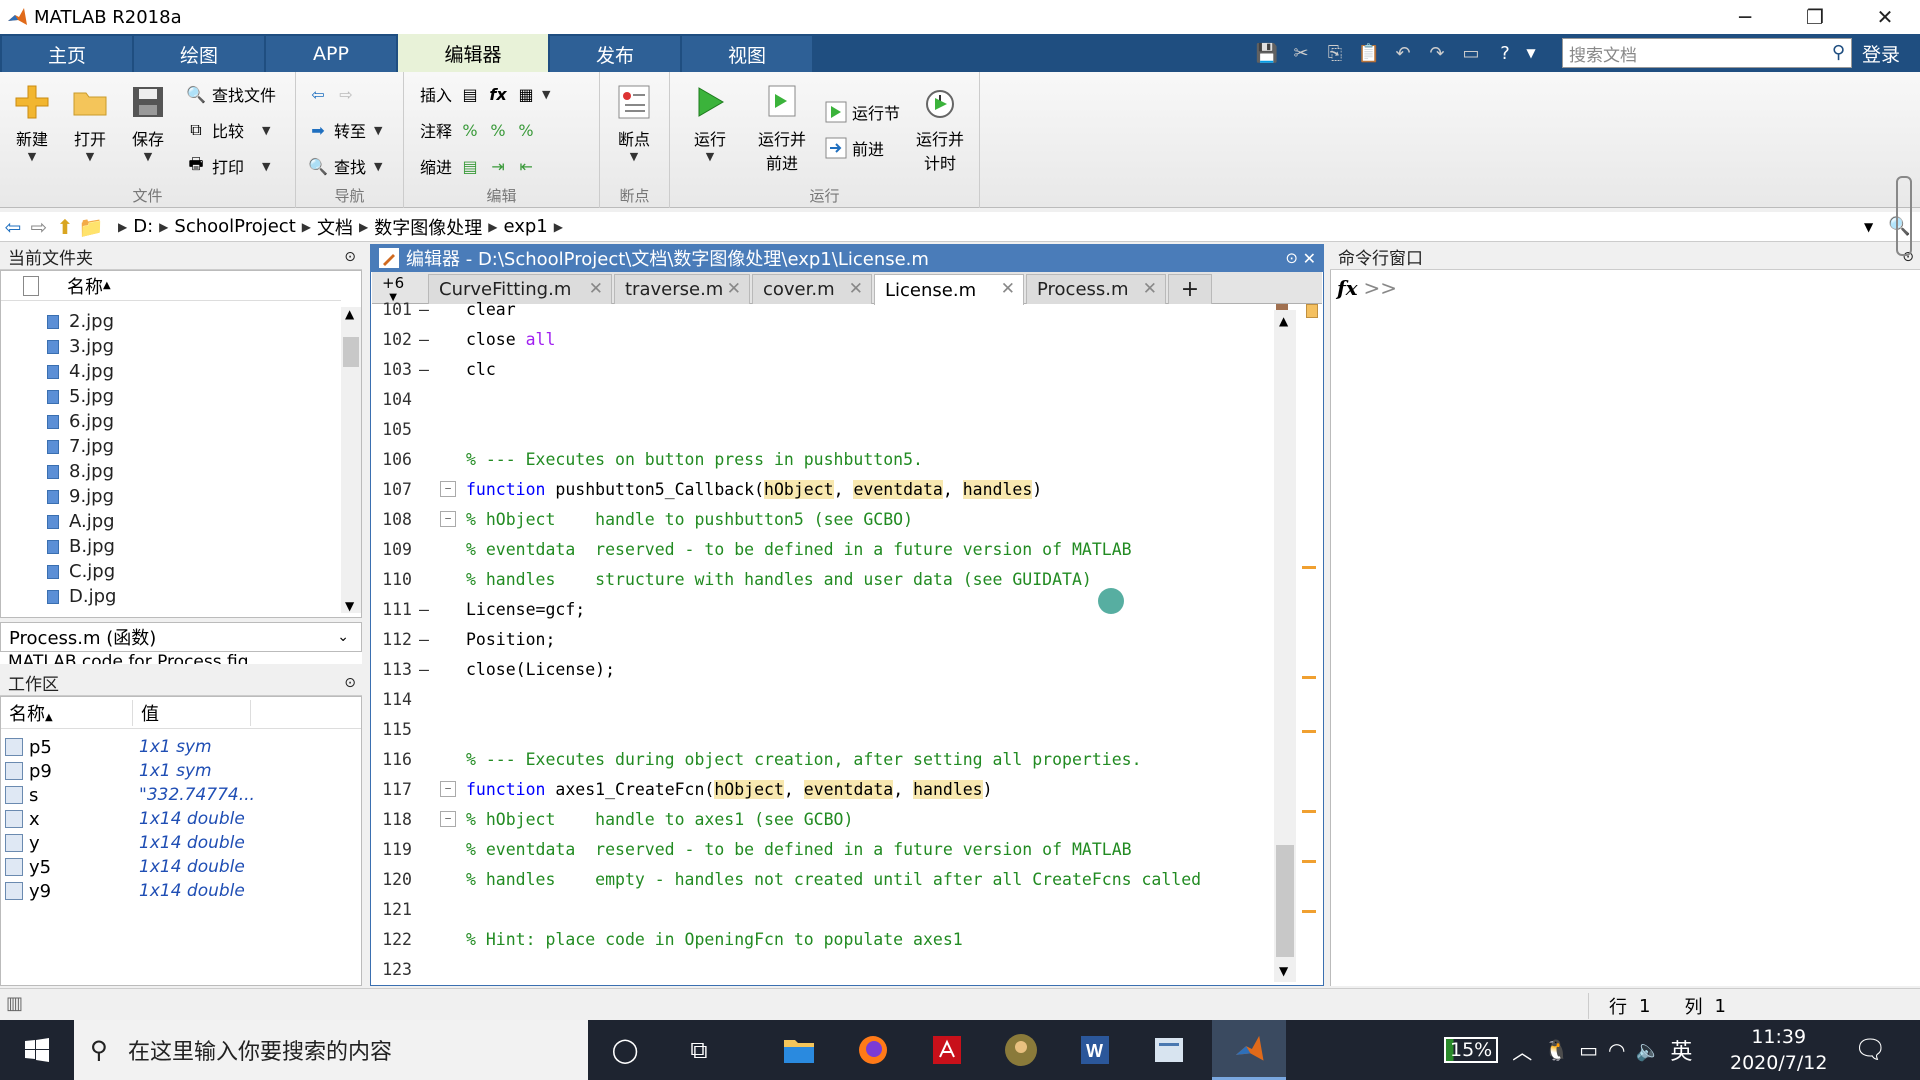 This screenshot has height=1080, width=1920. I want to click on line-number: 123, so click(392, 969).